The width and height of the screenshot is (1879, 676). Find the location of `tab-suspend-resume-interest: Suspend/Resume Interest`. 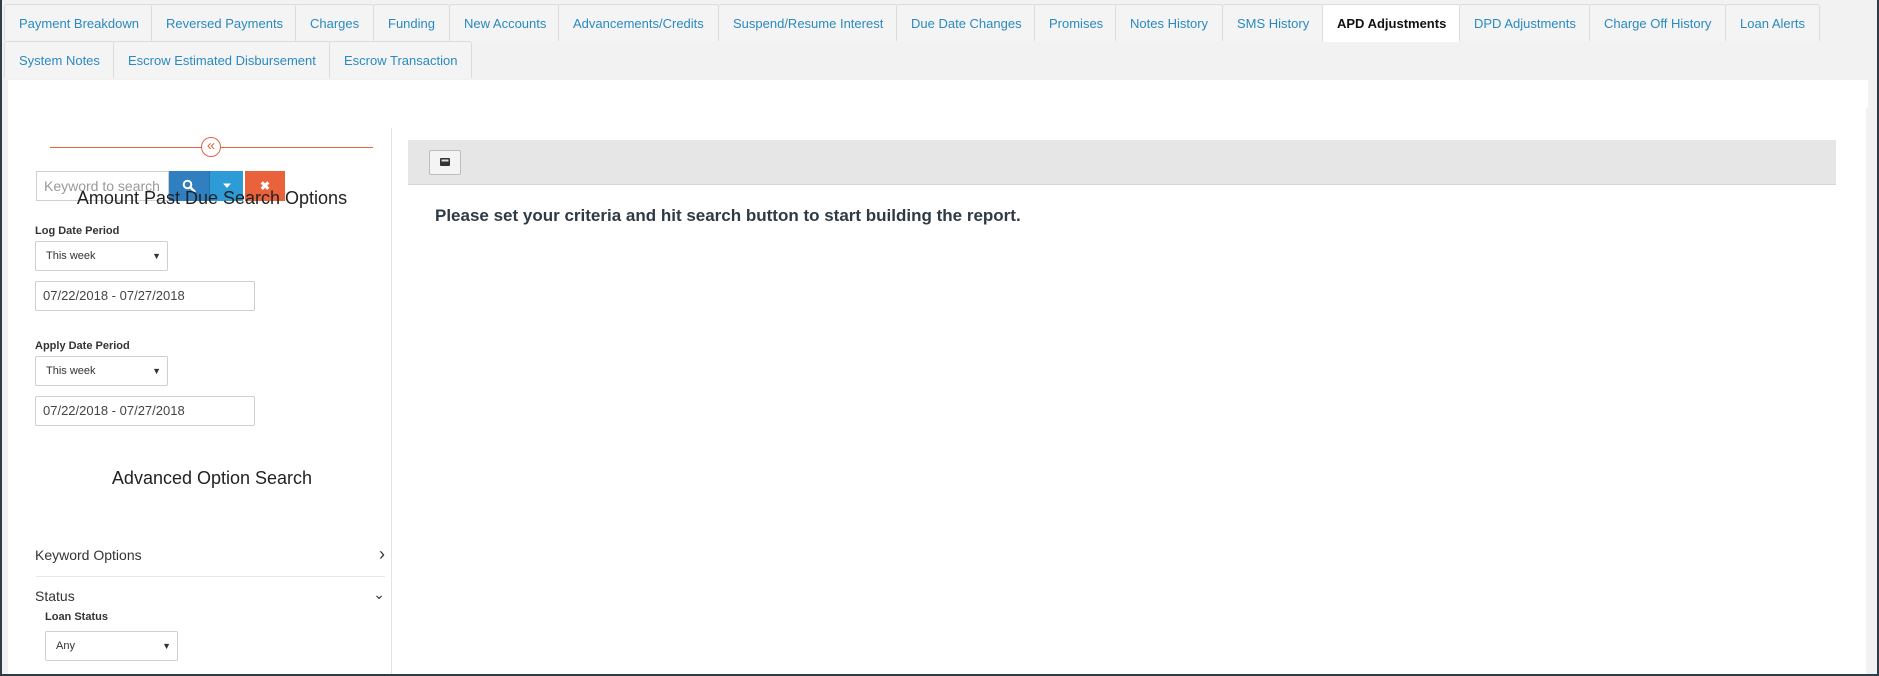

tab-suspend-resume-interest: Suspend/Resume Interest is located at coordinates (808, 22).